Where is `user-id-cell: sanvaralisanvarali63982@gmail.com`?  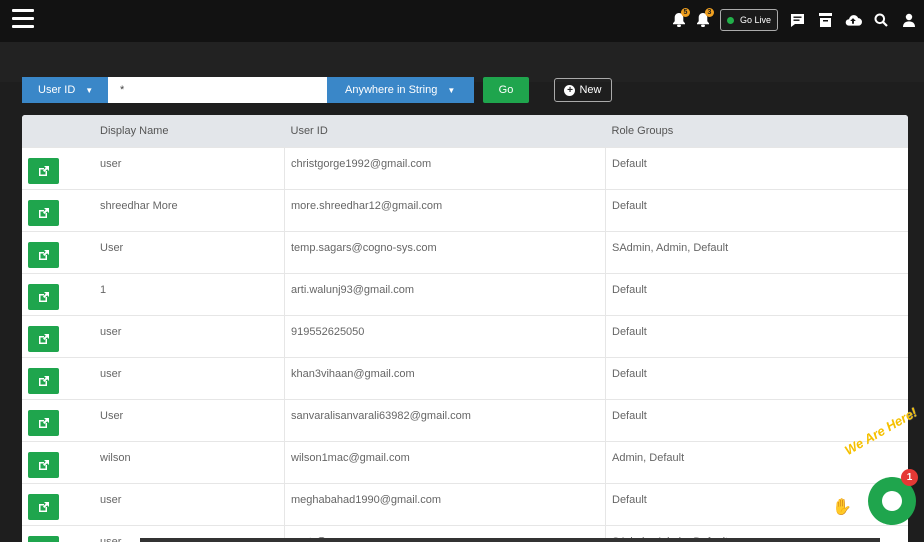 user-id-cell: sanvaralisanvarali63982@gmail.com is located at coordinates (381, 416).